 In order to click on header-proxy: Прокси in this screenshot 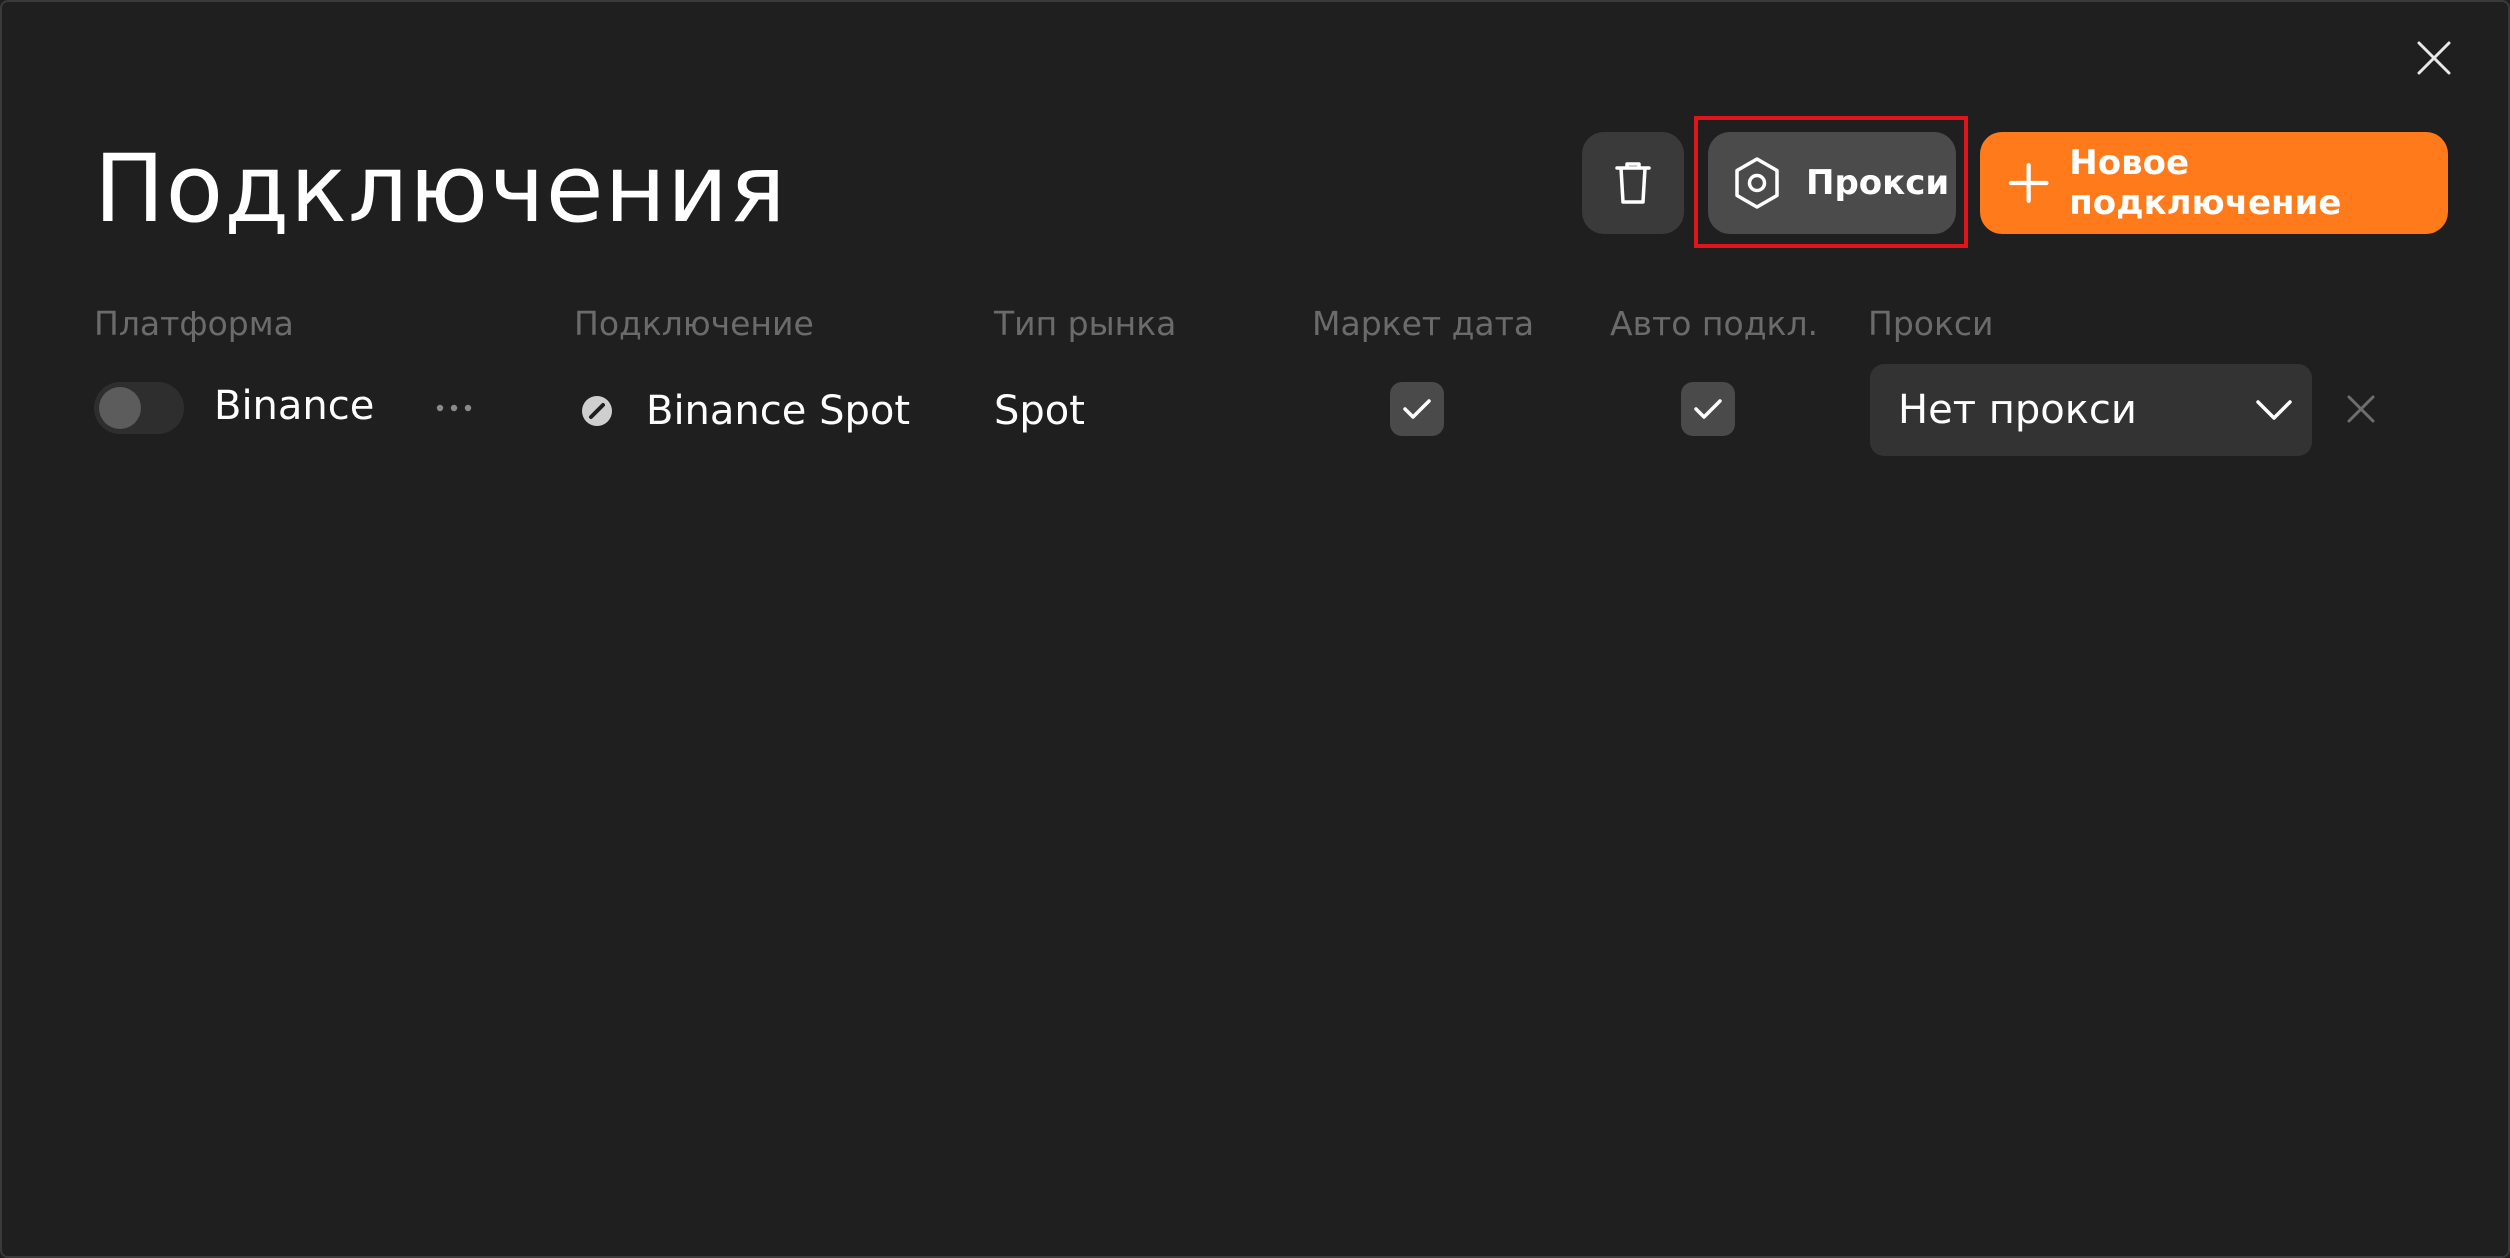, I will do `click(1931, 323)`.